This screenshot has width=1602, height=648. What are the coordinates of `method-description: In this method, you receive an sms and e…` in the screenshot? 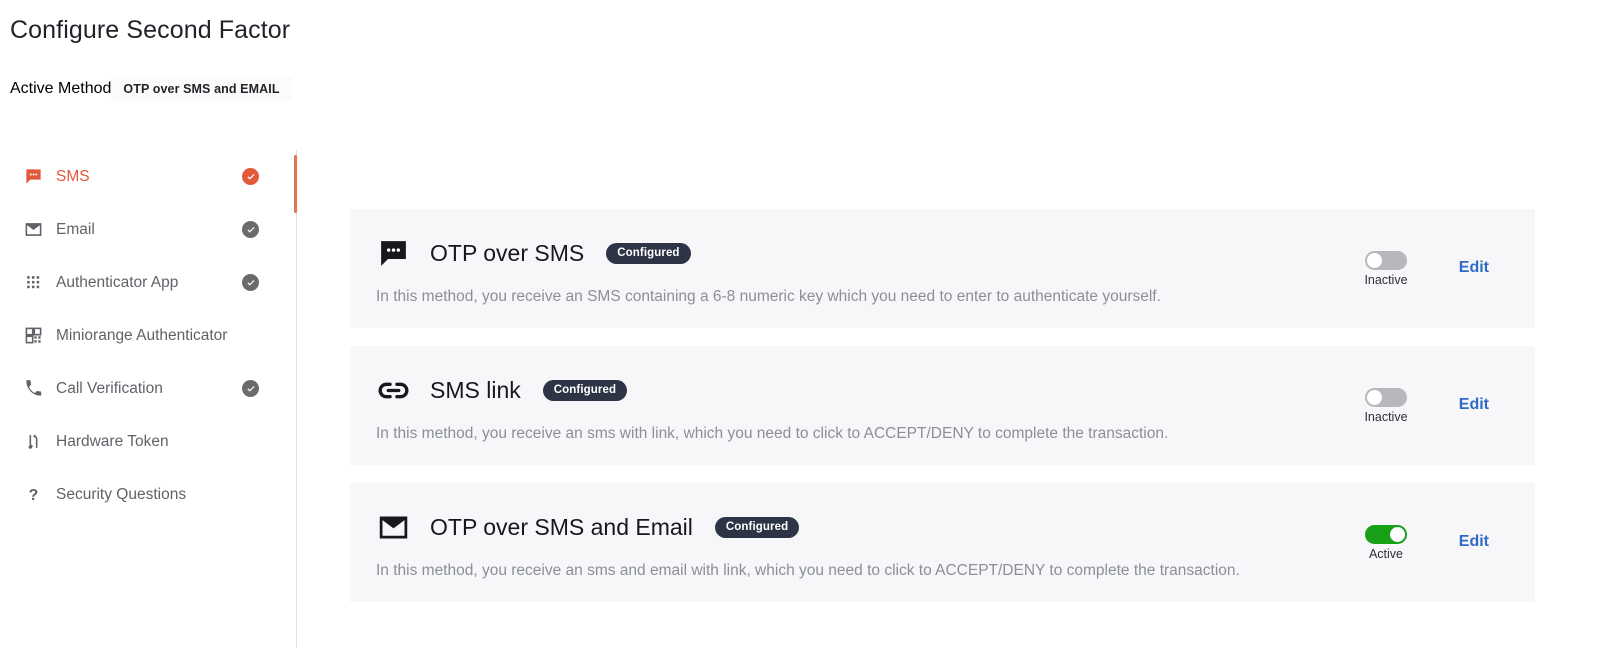 It's located at (808, 570).